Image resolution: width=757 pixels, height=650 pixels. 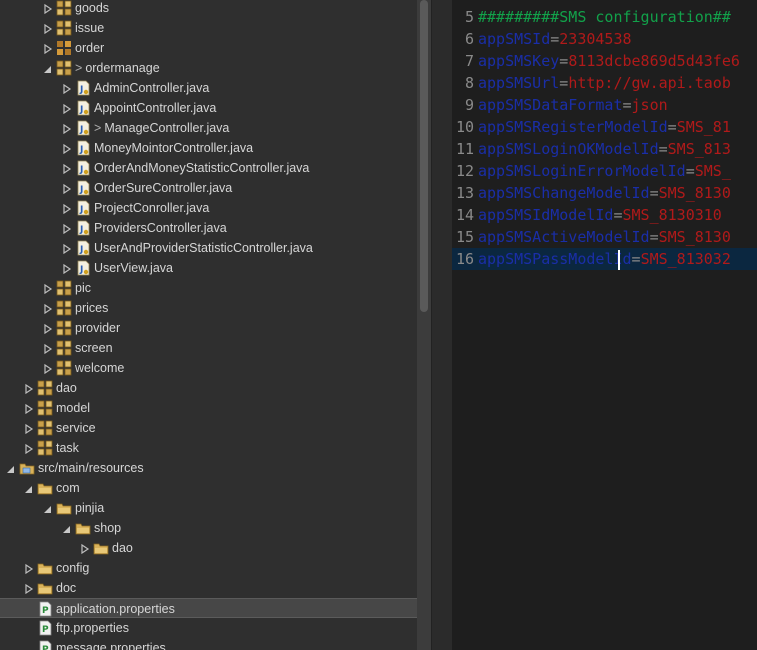 I want to click on code-line: 14 appSMSIdModelId=SMS_8130310, so click(x=604, y=215).